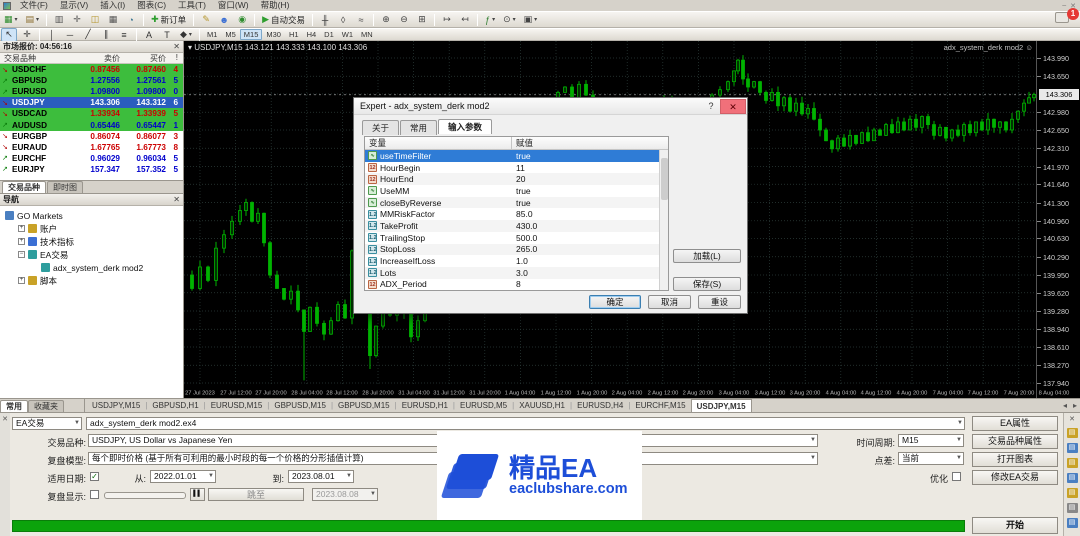 This screenshot has height=536, width=1080. What do you see at coordinates (660, 405) in the screenshot?
I see `chart-tab: EURCHF,M15` at bounding box center [660, 405].